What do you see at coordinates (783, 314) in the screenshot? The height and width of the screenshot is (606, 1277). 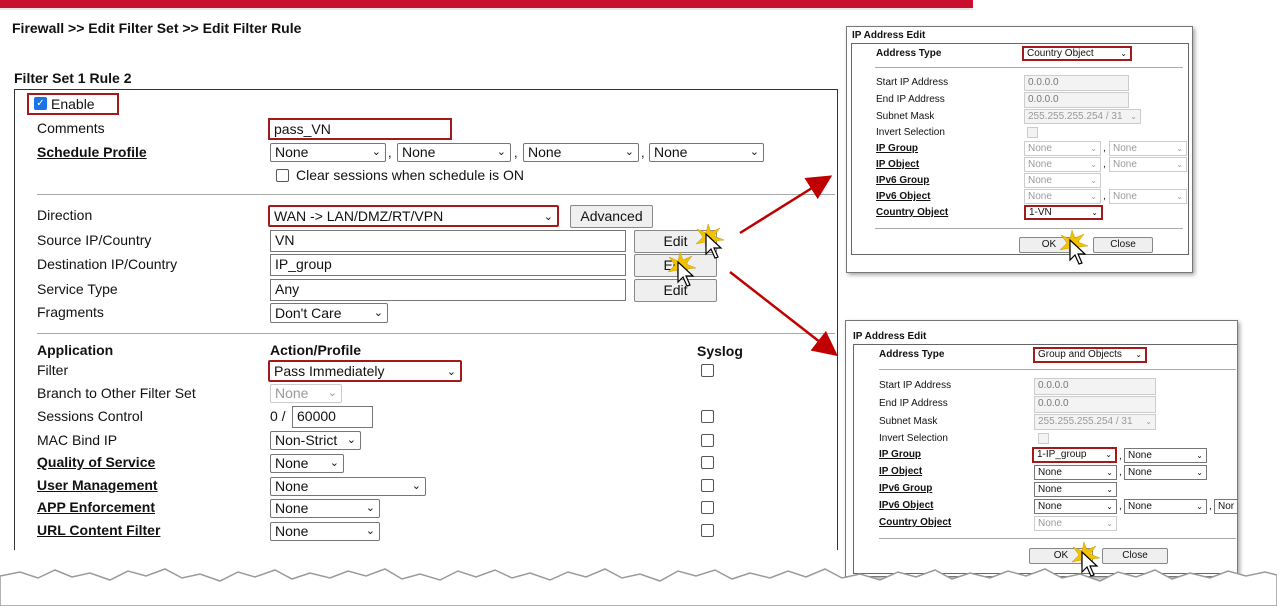 I see `arrow-to-group-popup` at bounding box center [783, 314].